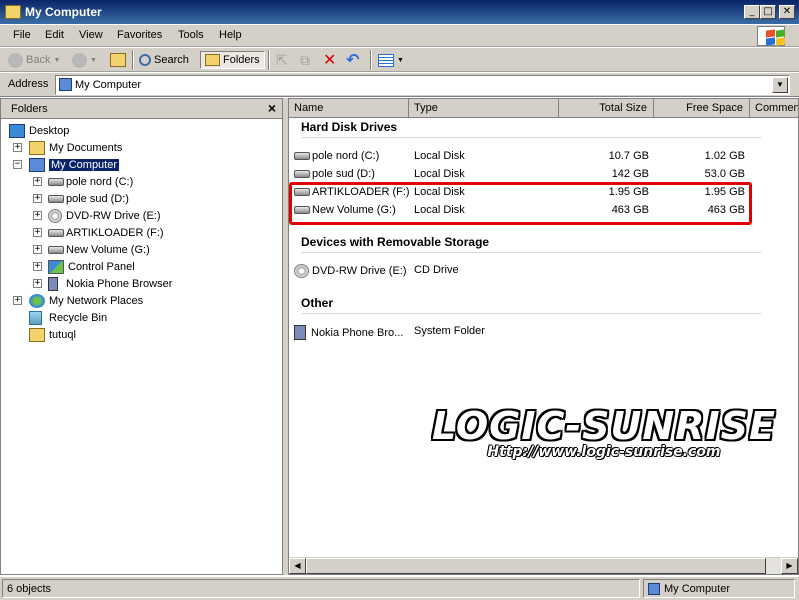 This screenshot has width=799, height=600. Describe the element at coordinates (79, 60) in the screenshot. I see `forward-arrow-icon` at that location.